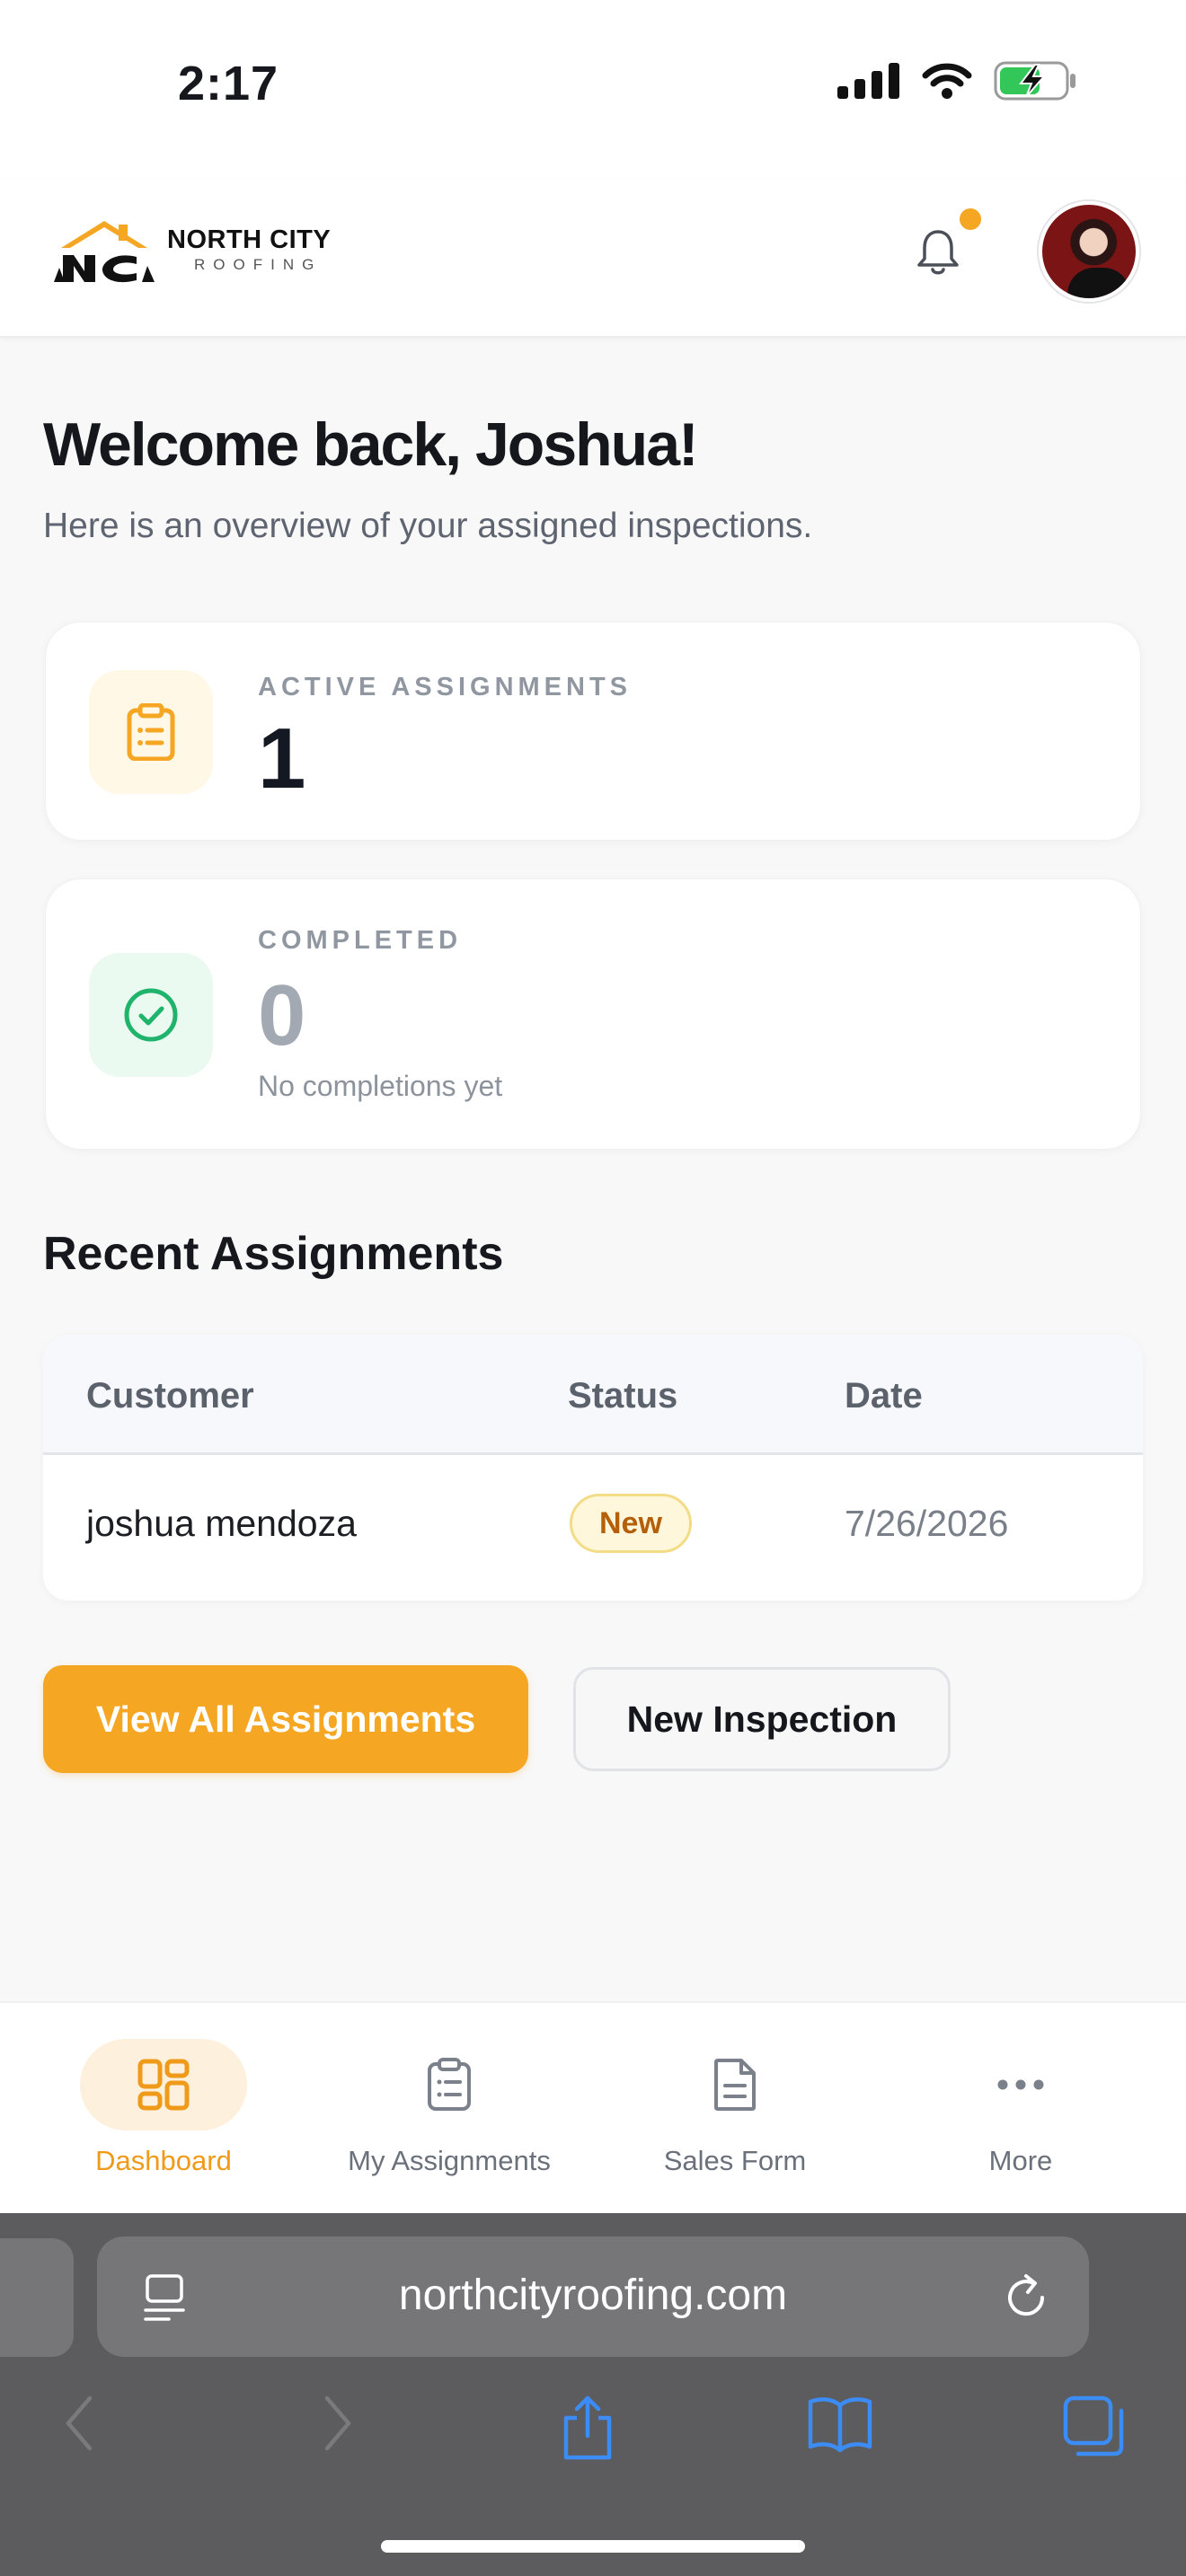 The height and width of the screenshot is (2576, 1186). I want to click on column-status: Status, so click(623, 1396).